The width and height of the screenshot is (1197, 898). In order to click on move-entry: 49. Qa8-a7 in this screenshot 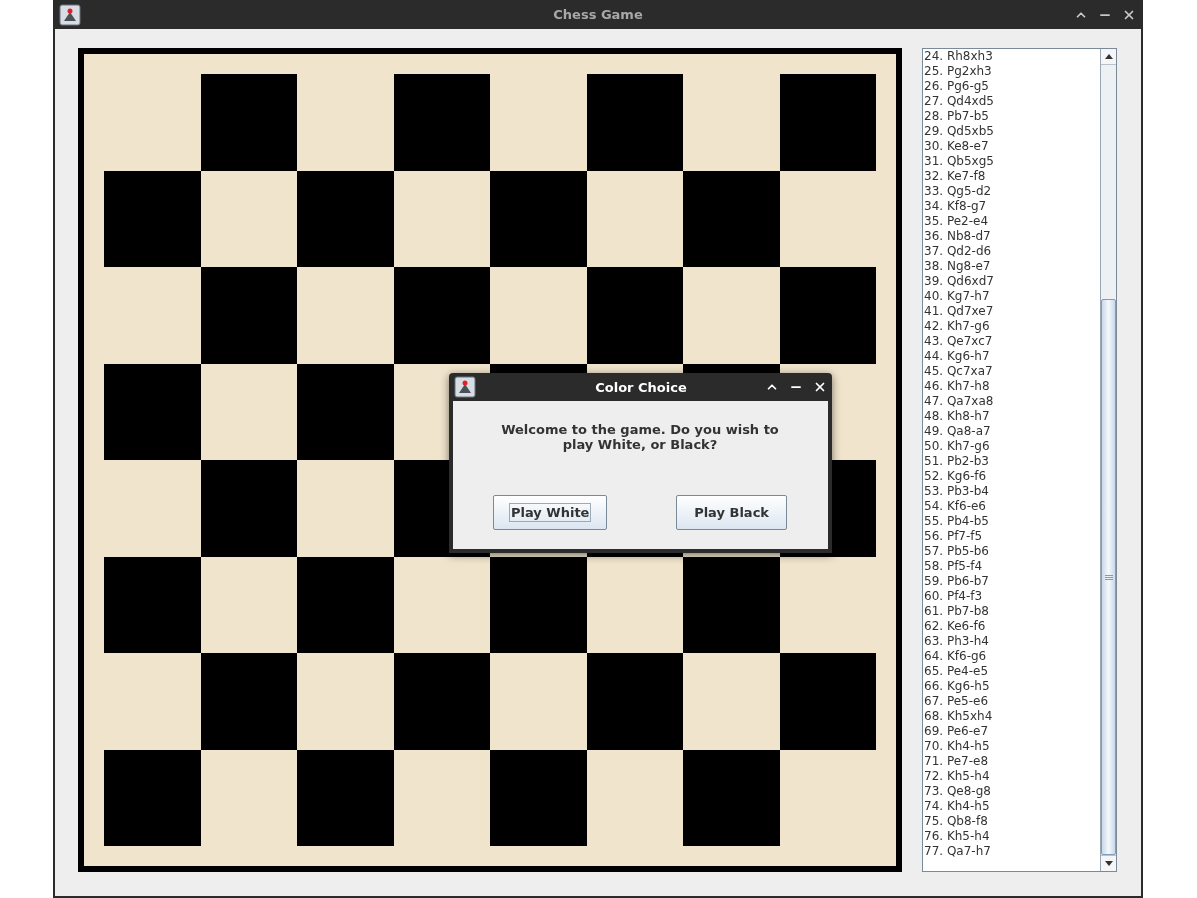, I will do `click(1012, 431)`.